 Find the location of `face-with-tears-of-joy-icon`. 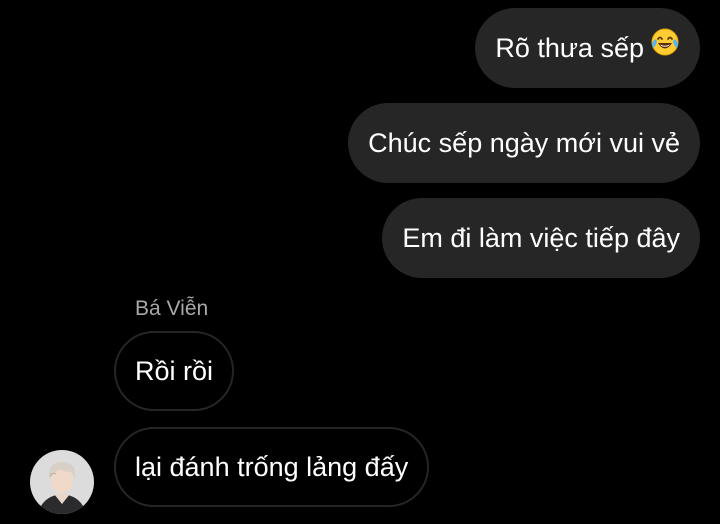

face-with-tears-of-joy-icon is located at coordinates (665, 48).